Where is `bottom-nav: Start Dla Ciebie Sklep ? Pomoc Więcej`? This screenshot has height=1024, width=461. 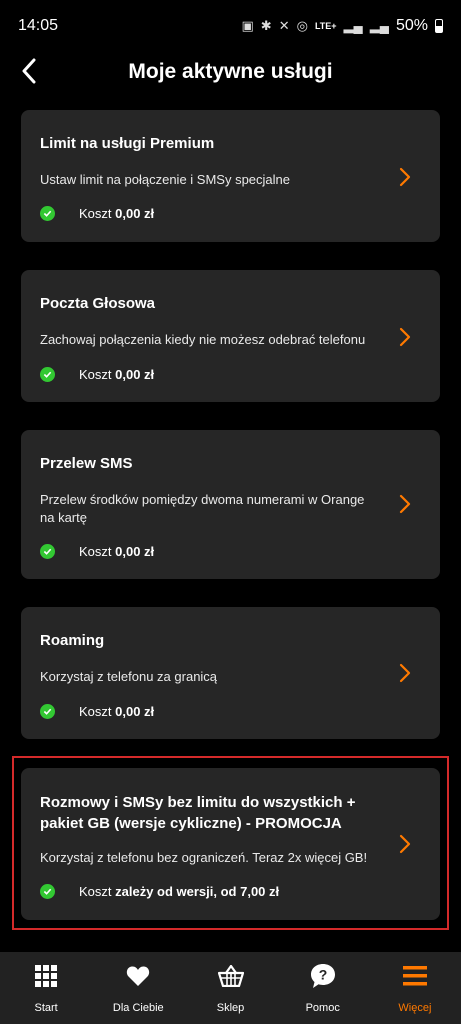 bottom-nav: Start Dla Ciebie Sklep ? Pomoc Więcej is located at coordinates (230, 988).